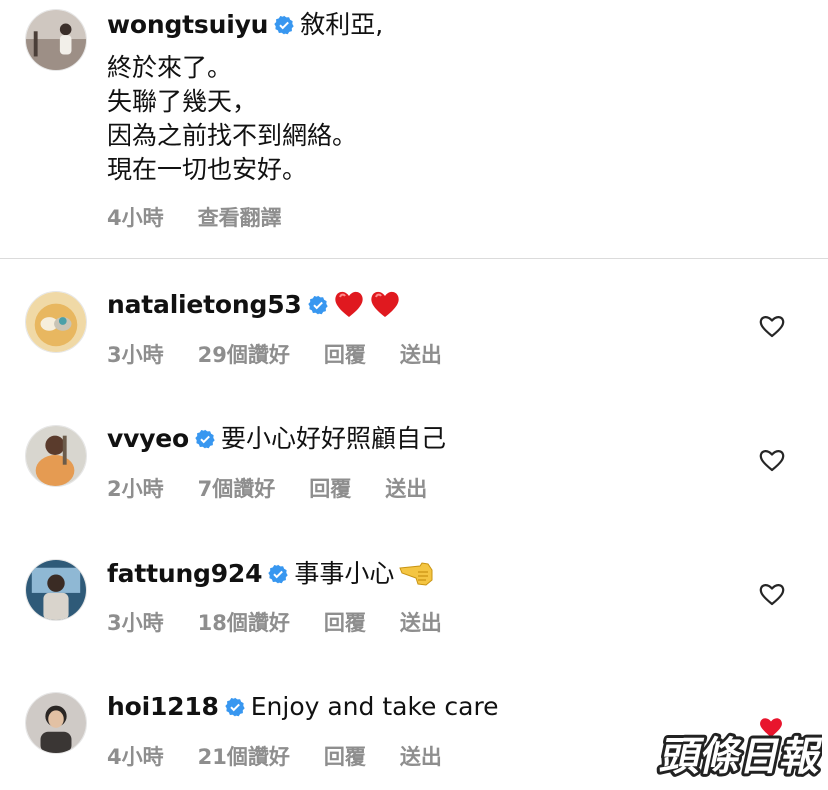 Image resolution: width=828 pixels, height=790 pixels. Describe the element at coordinates (135, 489) in the screenshot. I see `comment-time: 2小時` at that location.